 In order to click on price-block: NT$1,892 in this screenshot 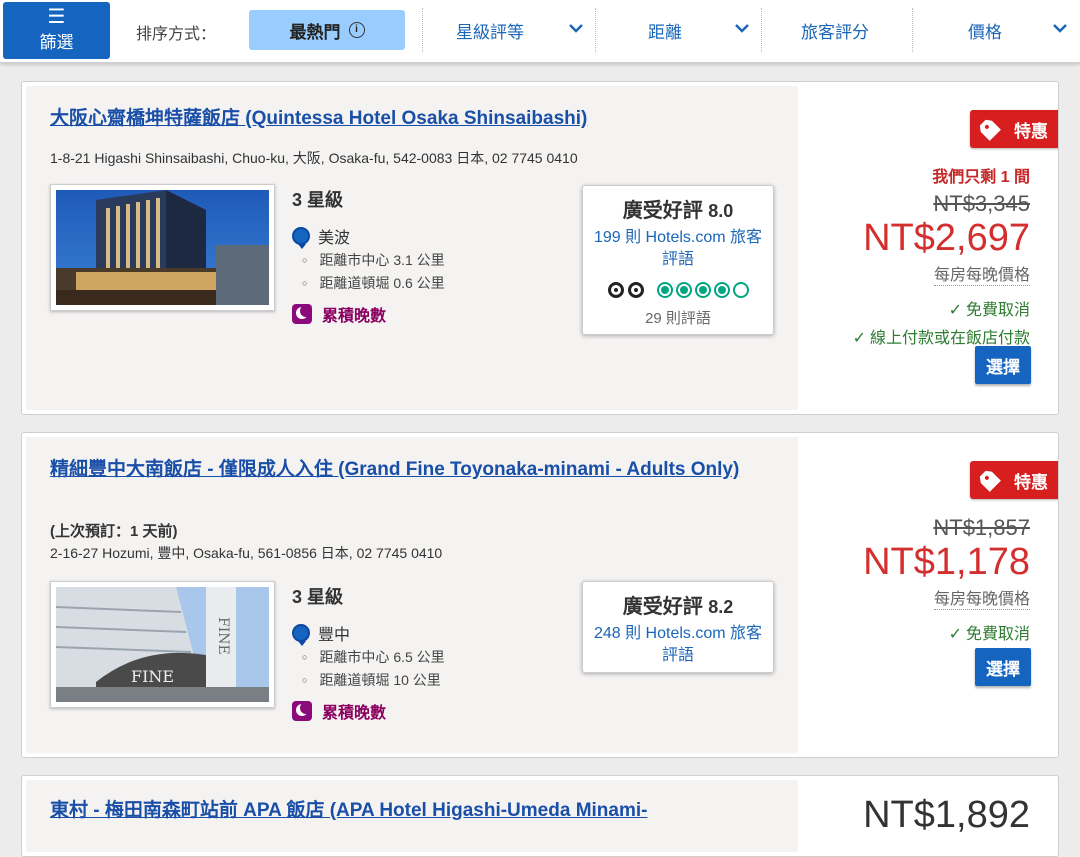, I will do `click(946, 815)`.